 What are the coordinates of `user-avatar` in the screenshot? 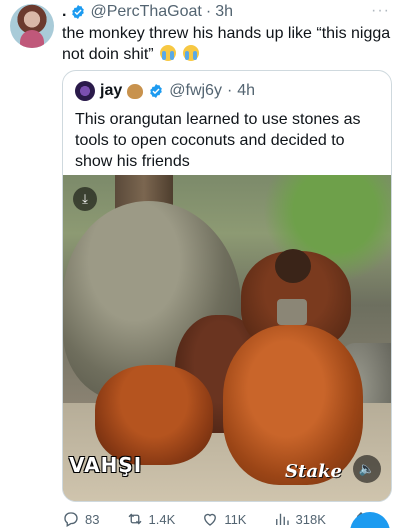 It's located at (32, 26).